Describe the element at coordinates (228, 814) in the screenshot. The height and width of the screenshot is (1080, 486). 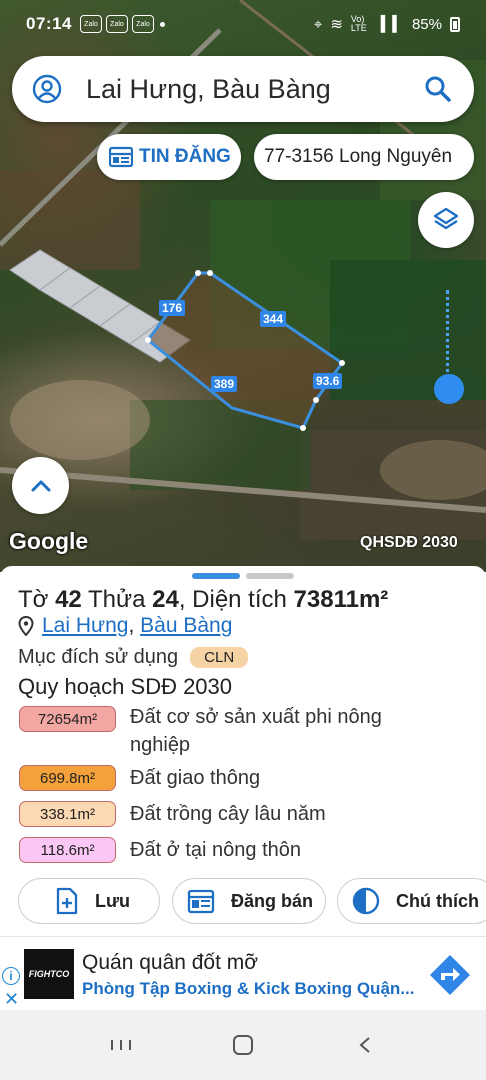
I see `land-use-label: Đất trồng cây lâu năm` at that location.